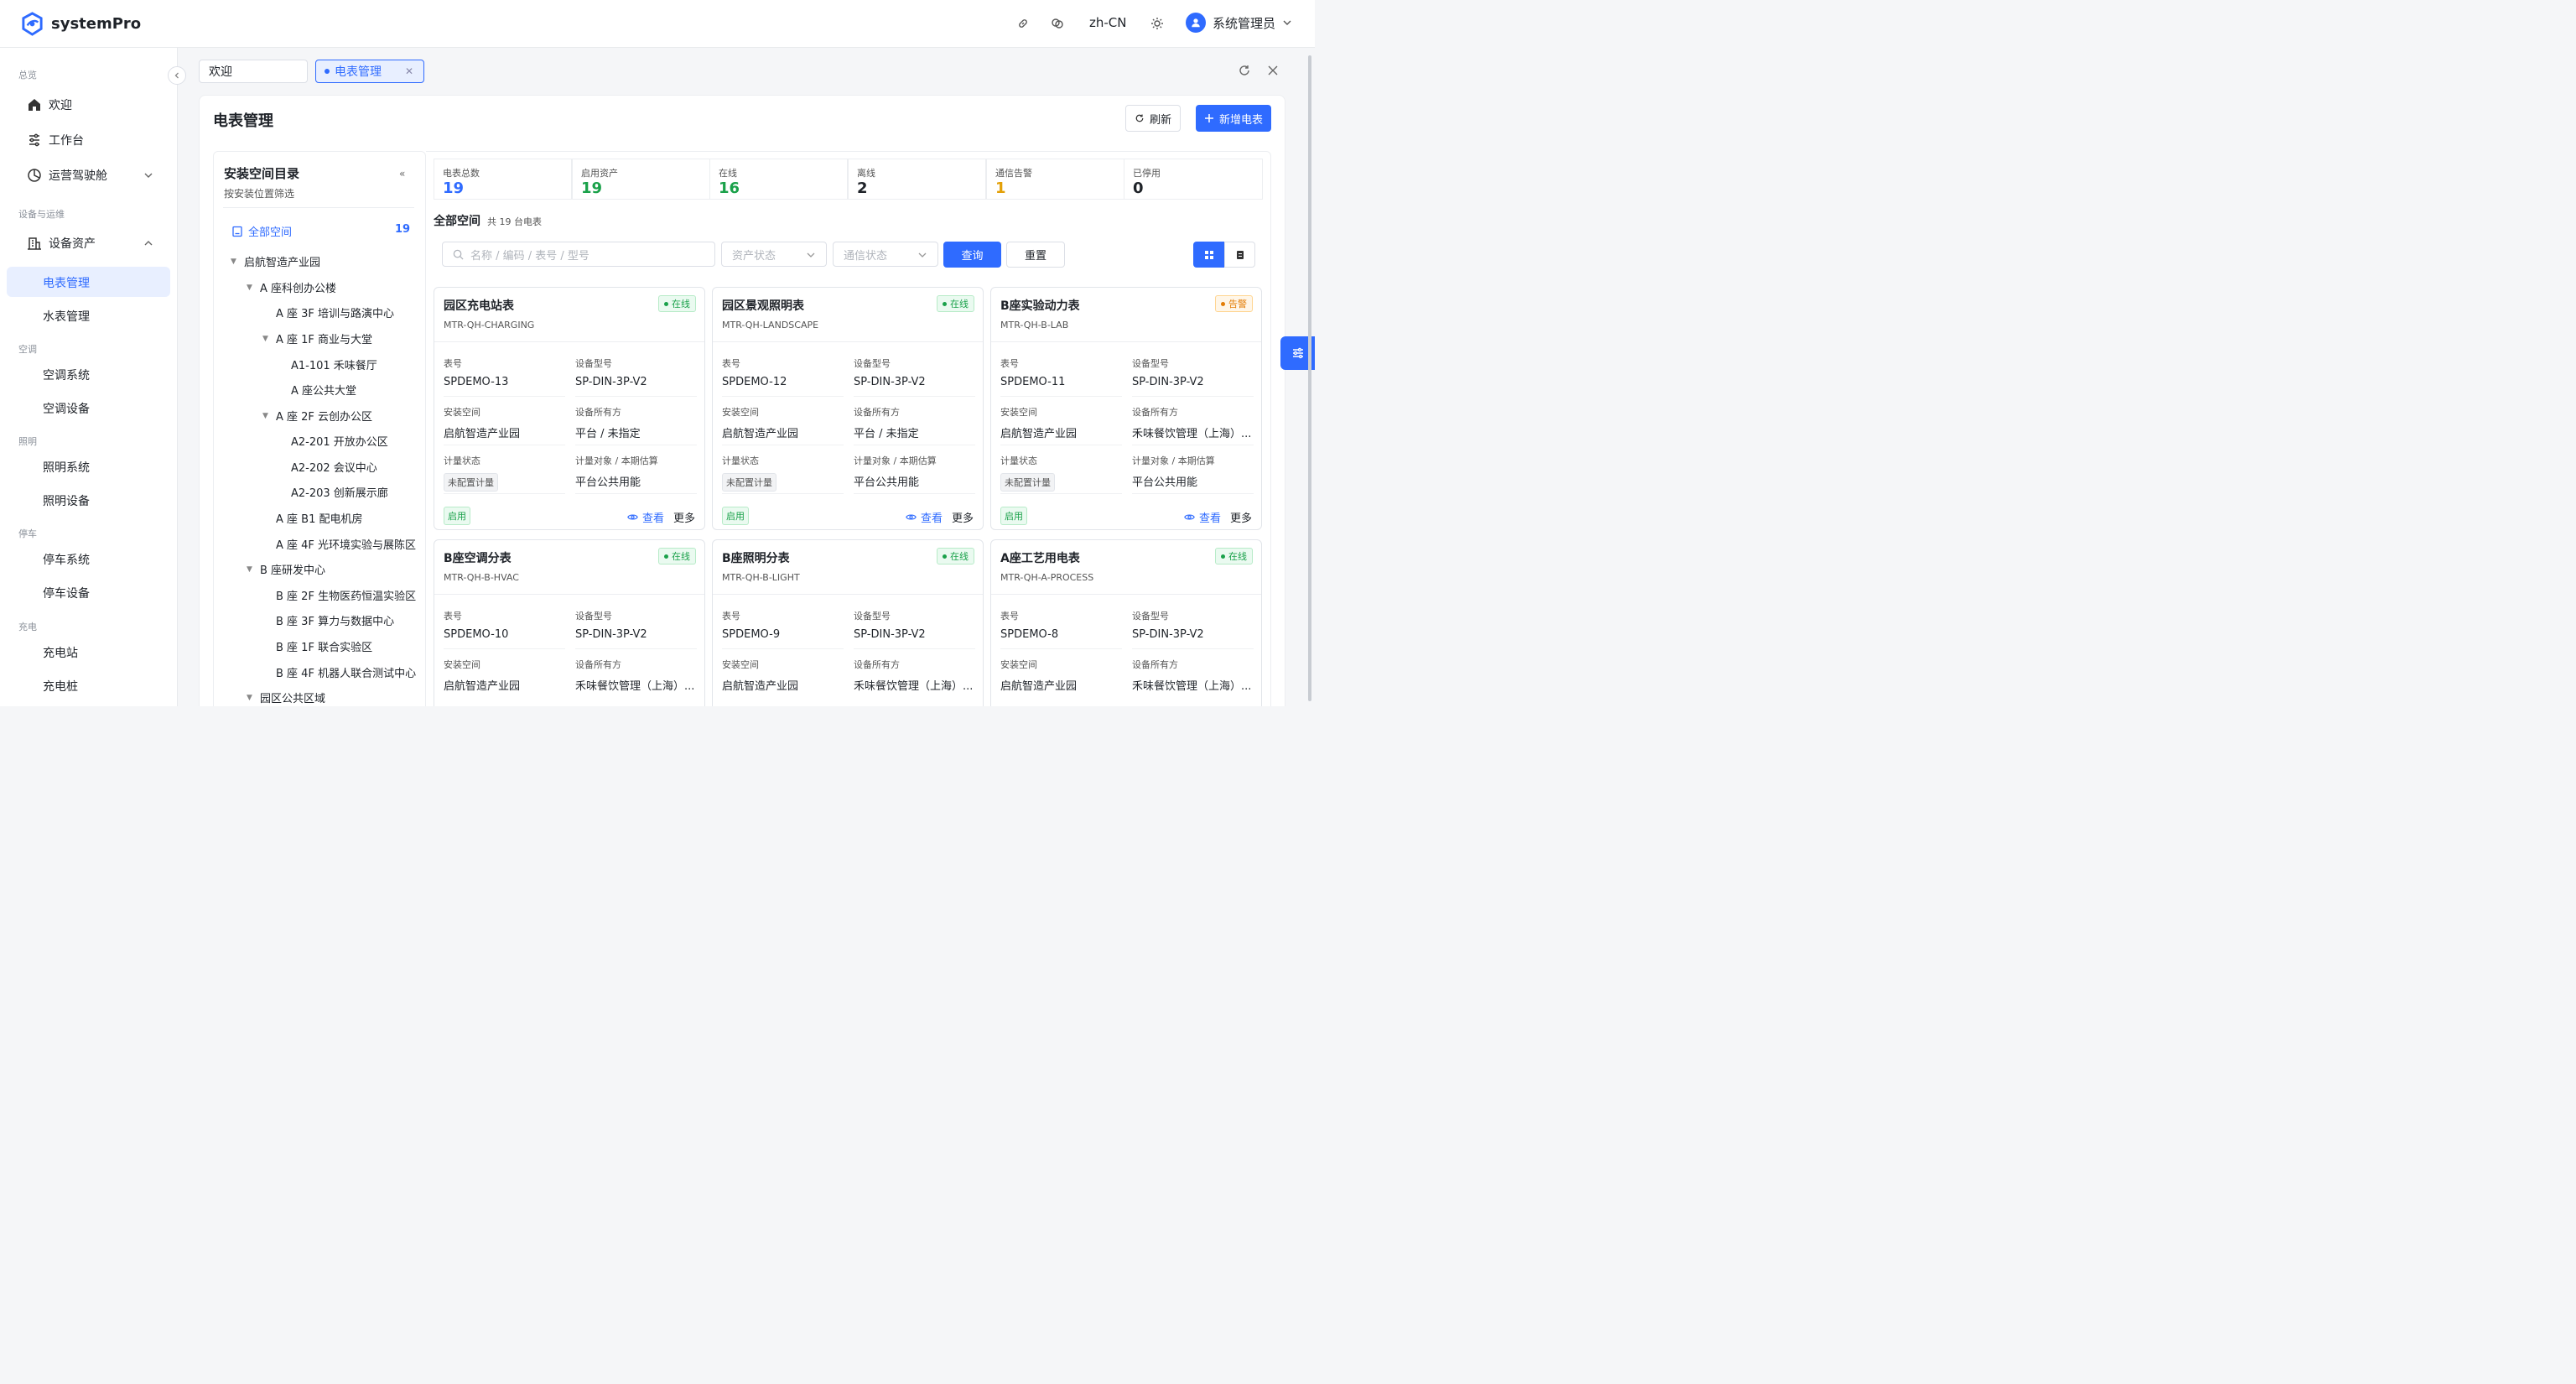 This screenshot has width=2576, height=1384. What do you see at coordinates (88, 592) in the screenshot?
I see `sidebar-item-parking-device: 停车设备` at bounding box center [88, 592].